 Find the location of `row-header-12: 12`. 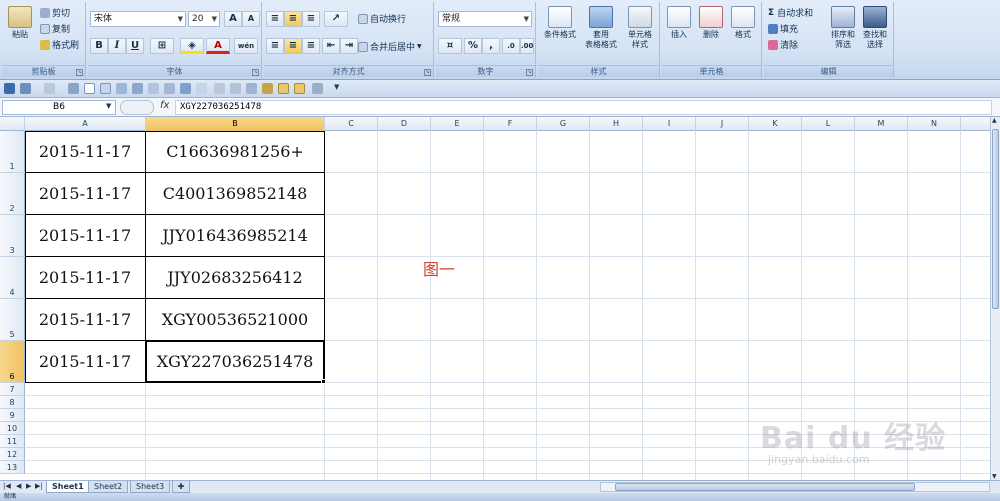

row-header-12: 12 is located at coordinates (12, 454).